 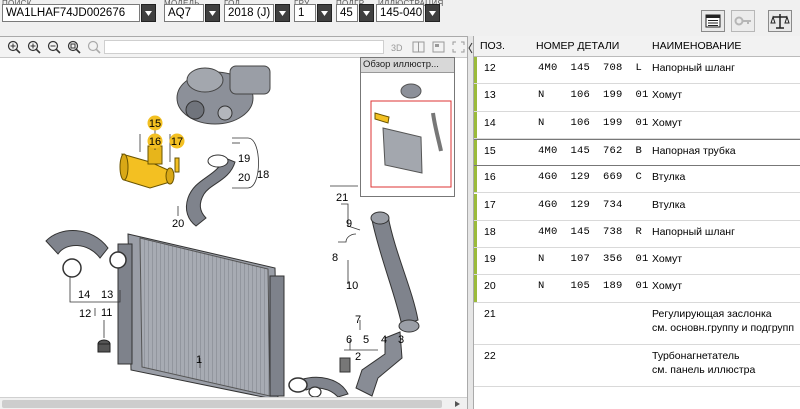 What do you see at coordinates (407, 134) in the screenshot?
I see `overview-thumbnail` at bounding box center [407, 134].